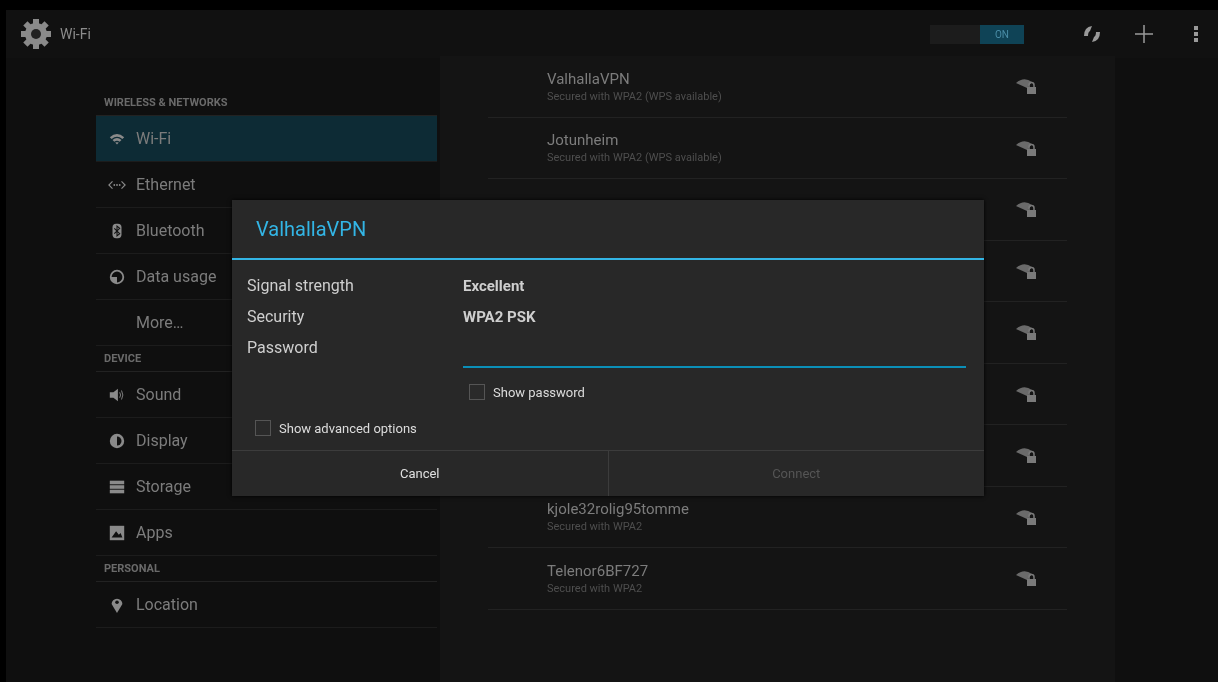 Image resolution: width=1218 pixels, height=682 pixels. What do you see at coordinates (589, 78) in the screenshot?
I see `network-name: ValhallaVPN` at bounding box center [589, 78].